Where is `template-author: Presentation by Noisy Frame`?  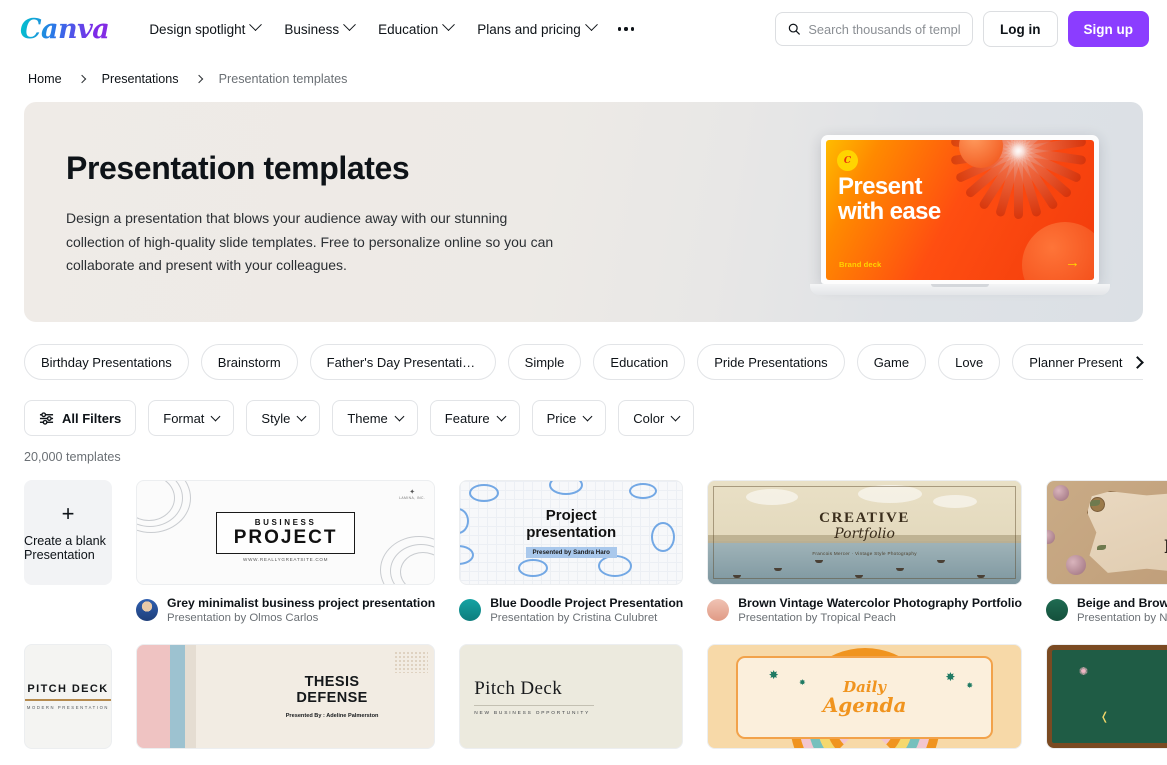 template-author: Presentation by Noisy Frame is located at coordinates (1121, 618).